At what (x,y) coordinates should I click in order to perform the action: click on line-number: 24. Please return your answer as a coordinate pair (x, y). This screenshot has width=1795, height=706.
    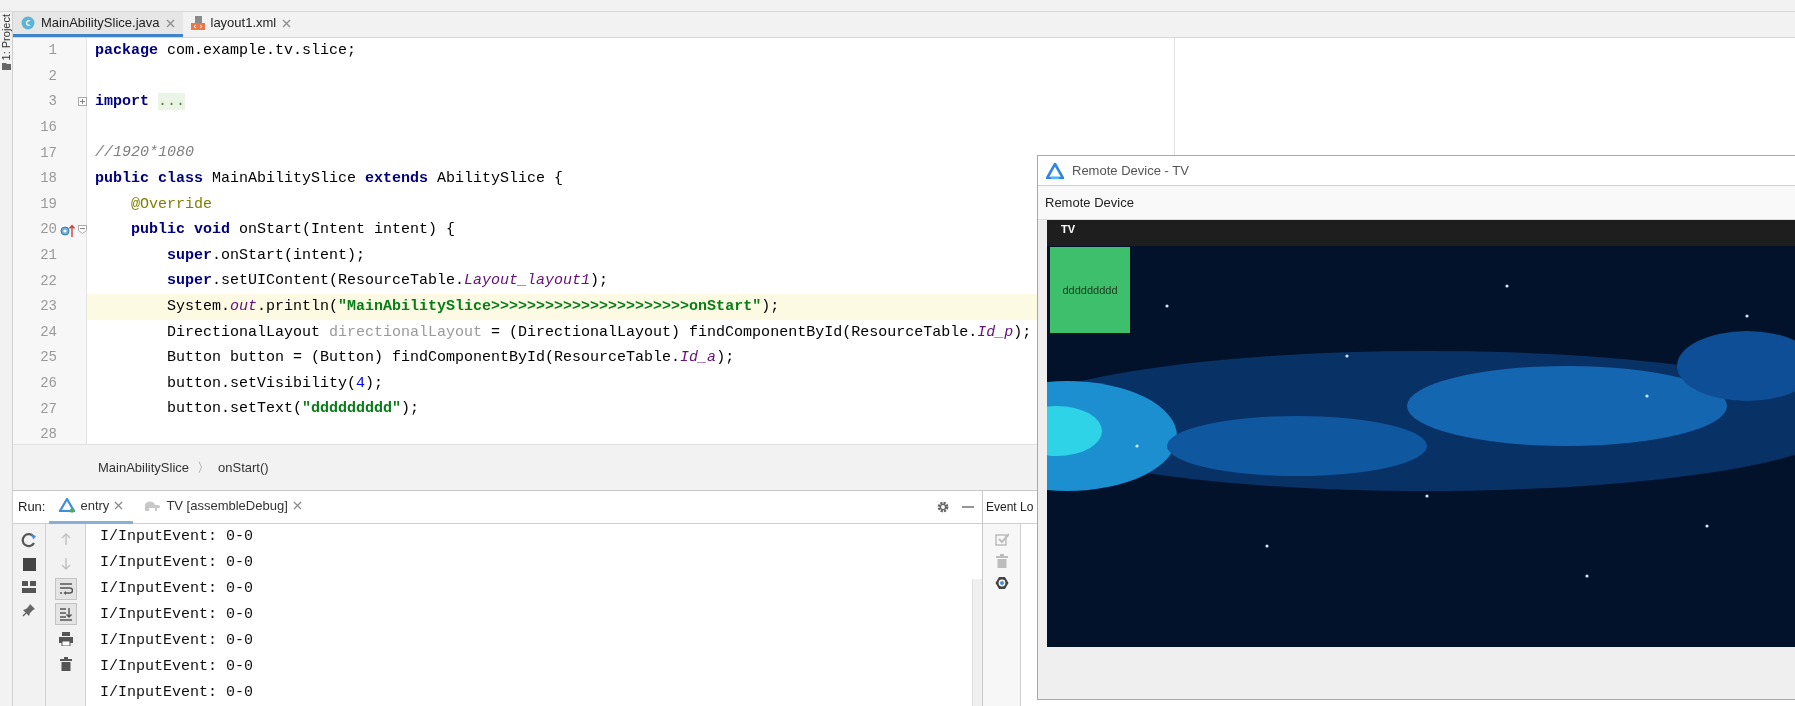
    Looking at the image, I should click on (48, 332).